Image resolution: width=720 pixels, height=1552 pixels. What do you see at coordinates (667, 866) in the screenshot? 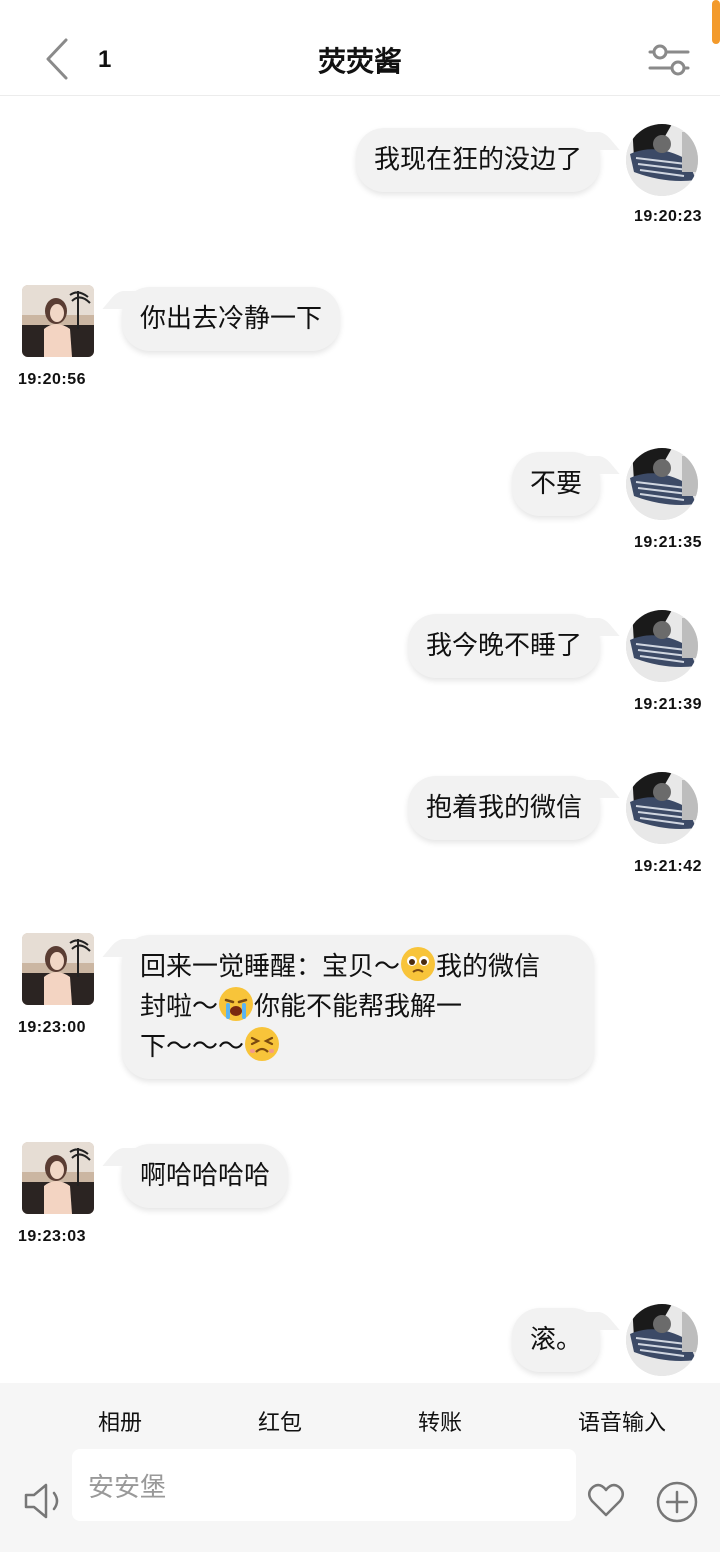
I see `message-time: 19:21:42` at bounding box center [667, 866].